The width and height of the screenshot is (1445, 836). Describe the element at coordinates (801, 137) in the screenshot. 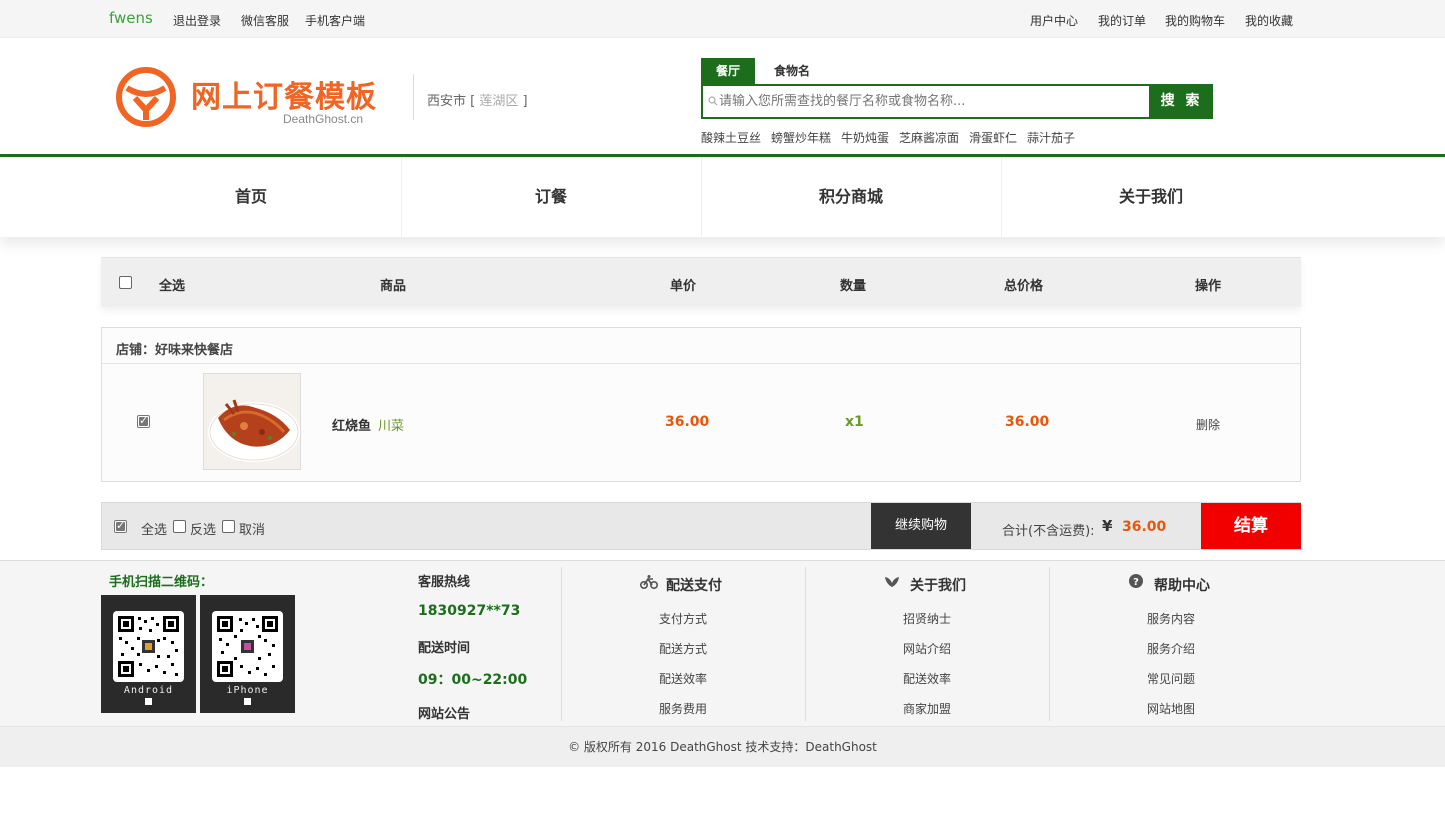

I see `hot-keyword: 螃蟹炒年糕` at that location.